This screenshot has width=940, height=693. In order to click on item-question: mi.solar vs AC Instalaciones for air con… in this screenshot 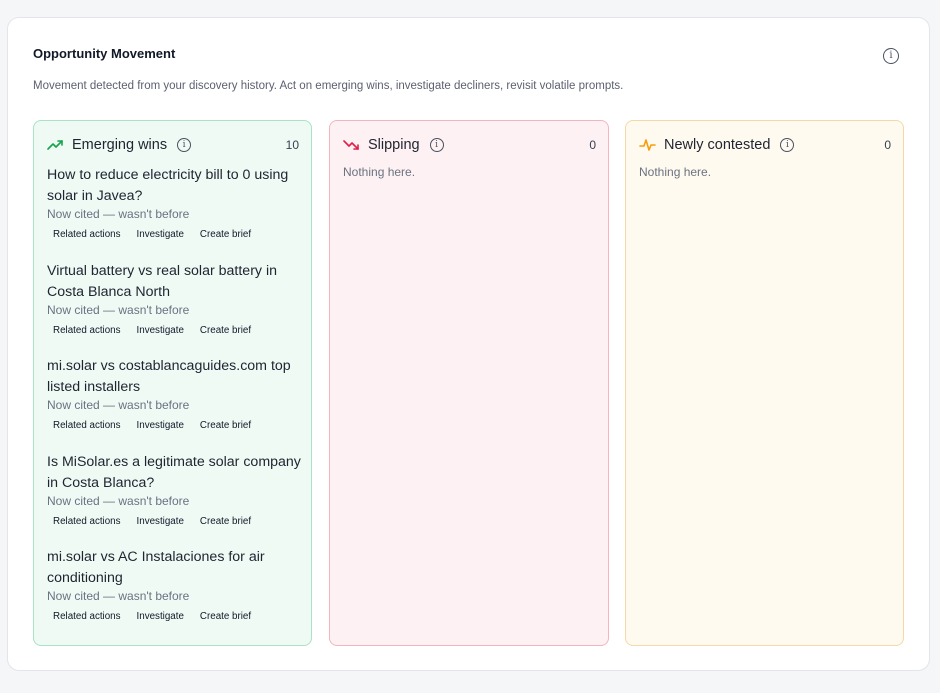, I will do `click(176, 568)`.